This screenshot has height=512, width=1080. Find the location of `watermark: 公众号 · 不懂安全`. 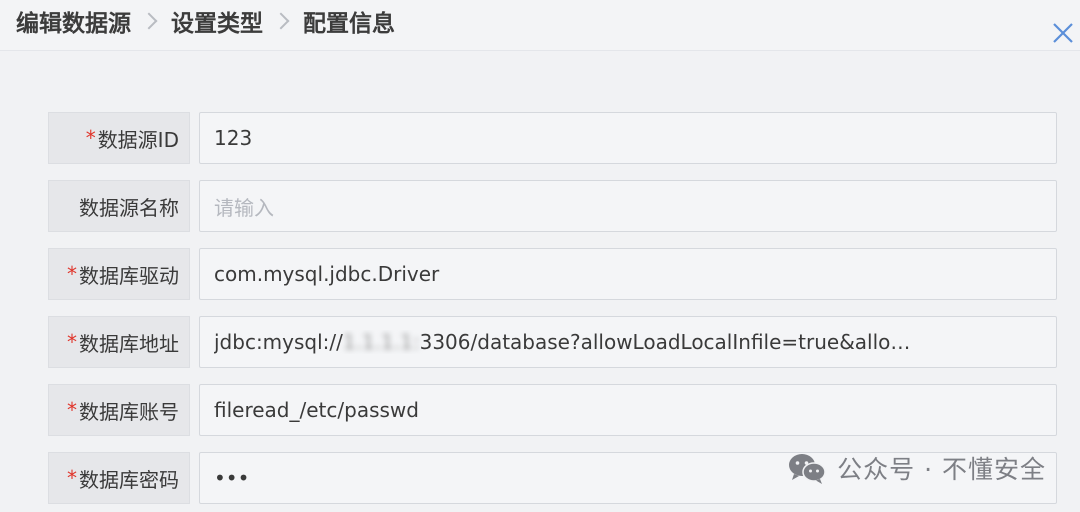

watermark: 公众号 · 不懂安全 is located at coordinates (916, 468).